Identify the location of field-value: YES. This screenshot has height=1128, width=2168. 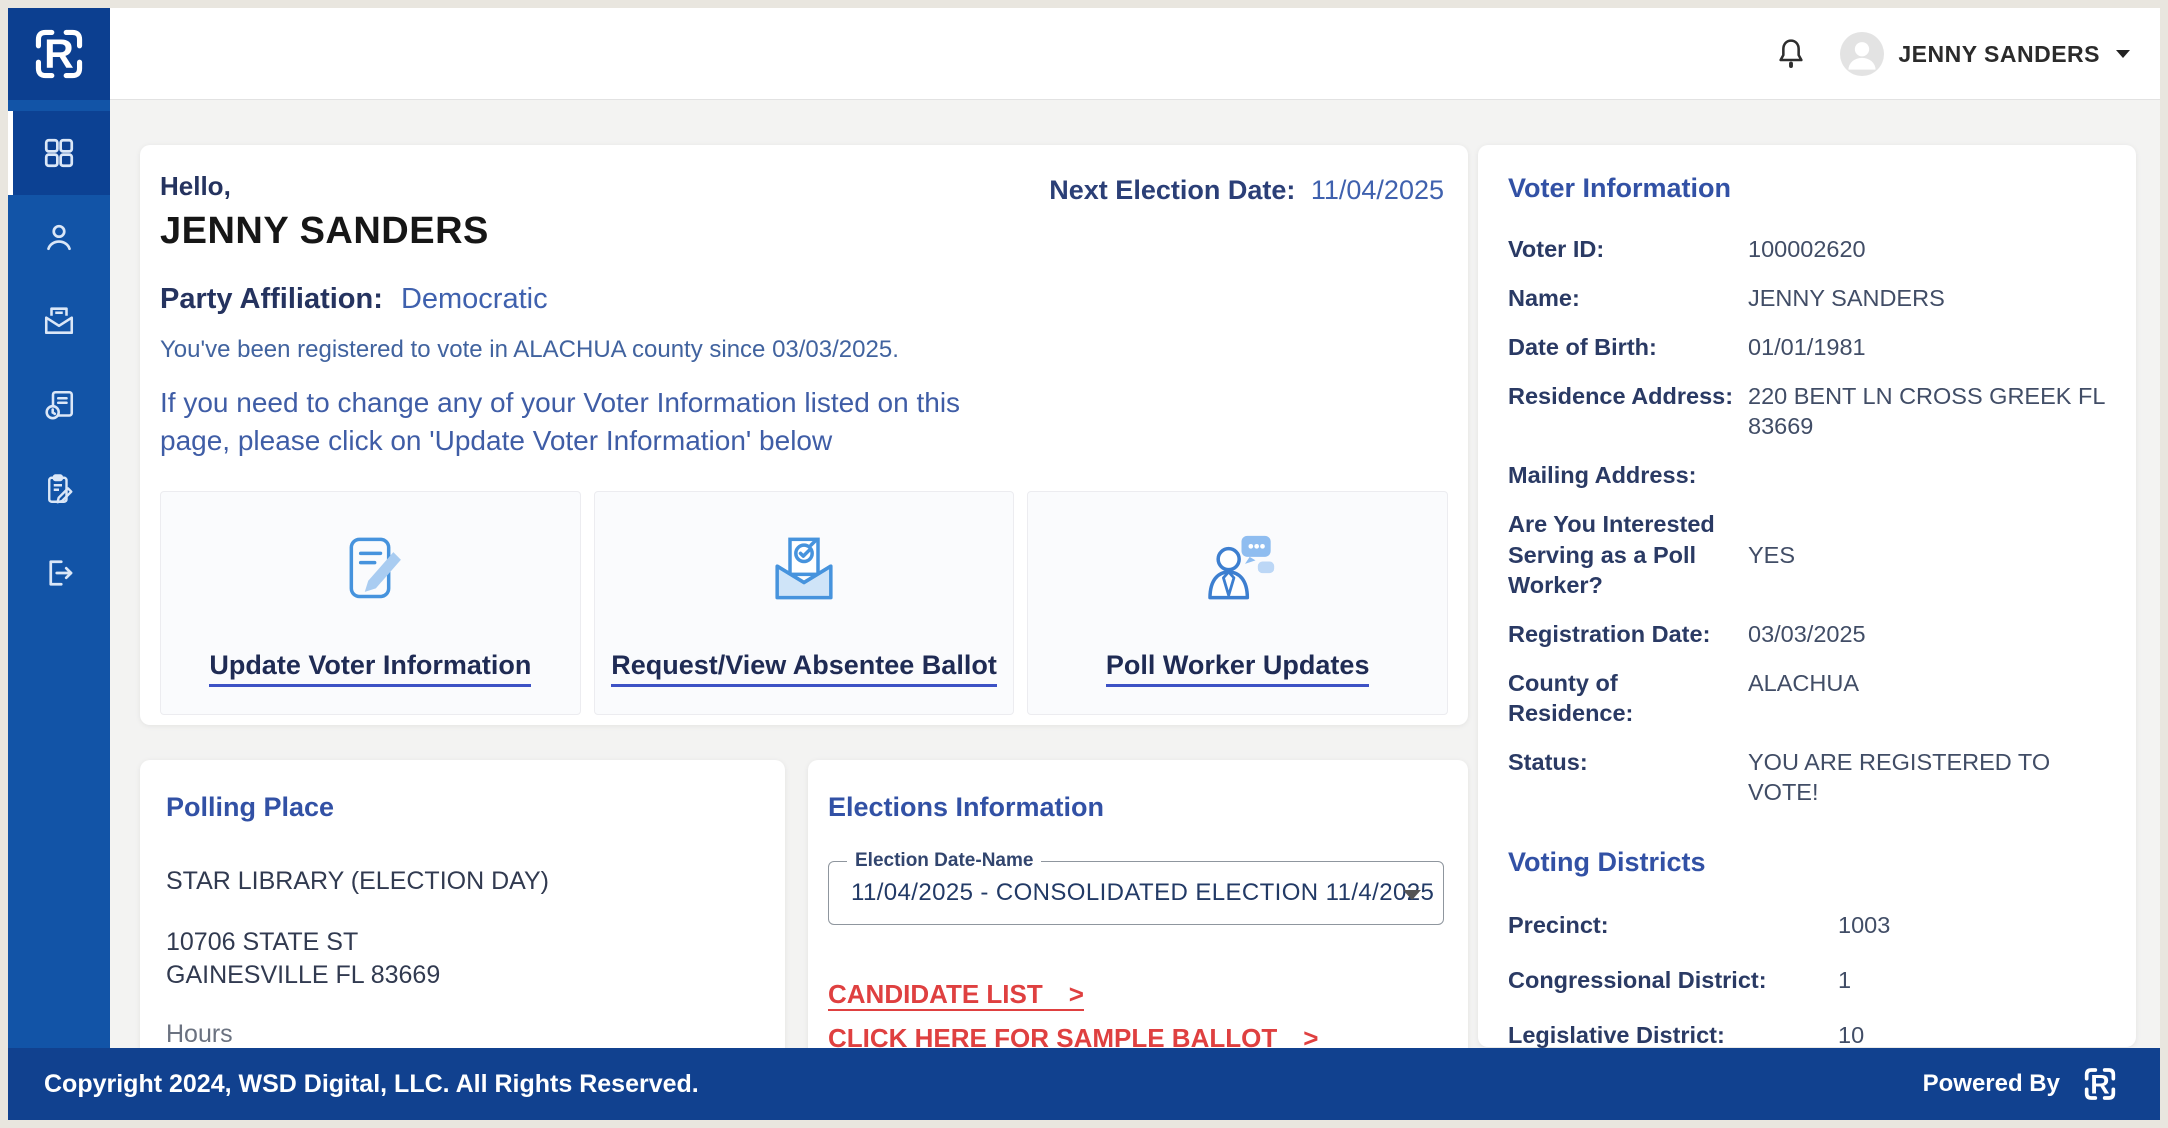
(1772, 554).